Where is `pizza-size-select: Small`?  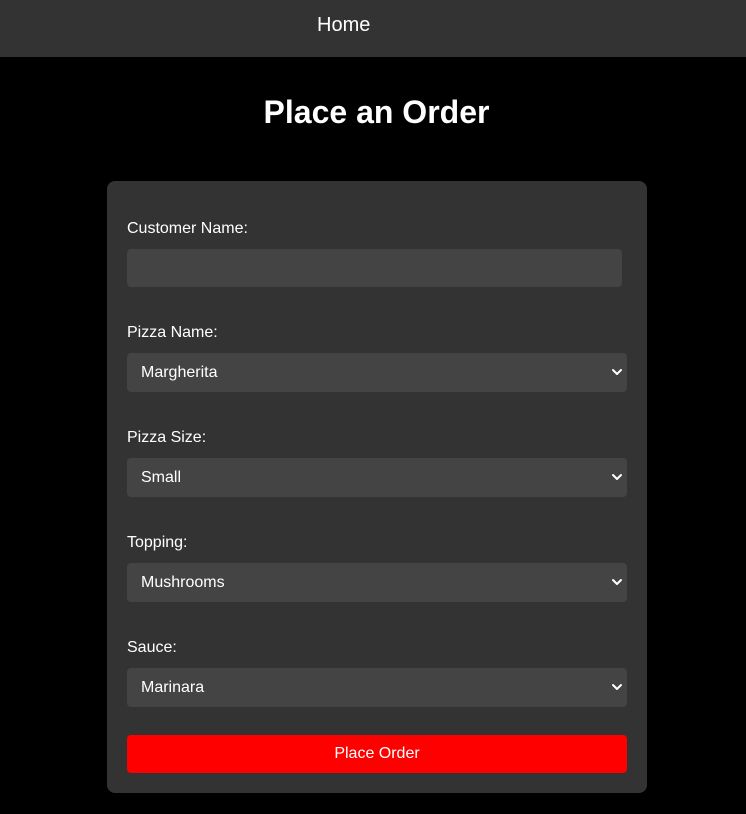 pizza-size-select: Small is located at coordinates (377, 477).